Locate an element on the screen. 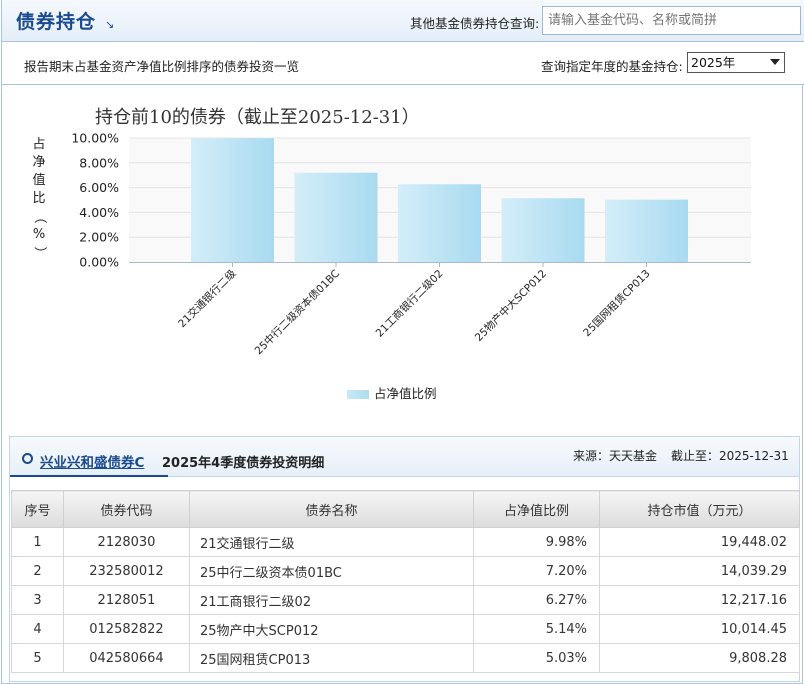 This screenshot has width=804, height=684. net-value-ratio: 6.27% is located at coordinates (536, 600).